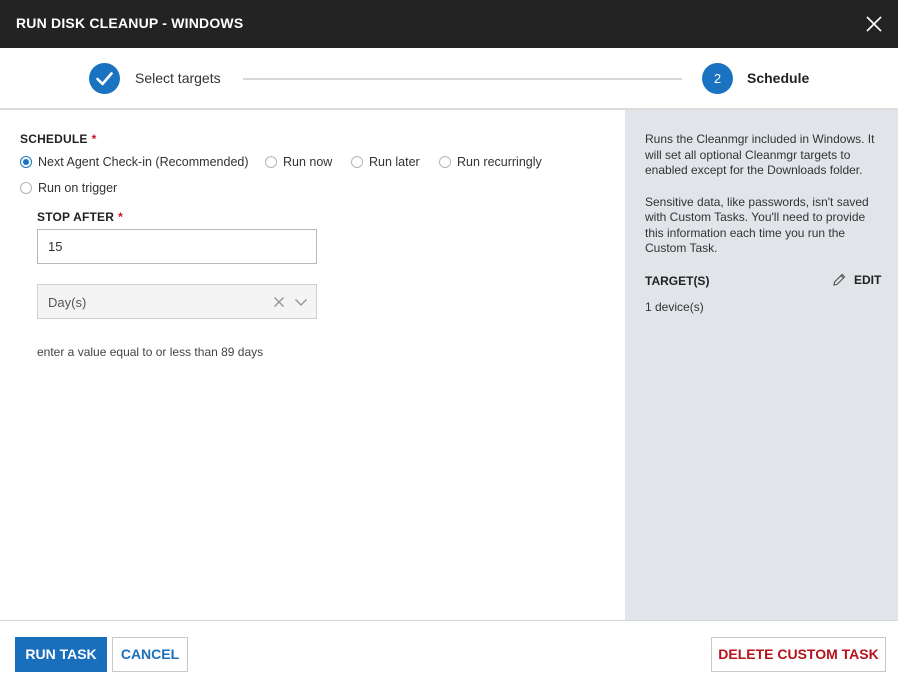  Describe the element at coordinates (449, 24) in the screenshot. I see `title-bar: RUN DISK CLEANUP - WINDOWS` at that location.